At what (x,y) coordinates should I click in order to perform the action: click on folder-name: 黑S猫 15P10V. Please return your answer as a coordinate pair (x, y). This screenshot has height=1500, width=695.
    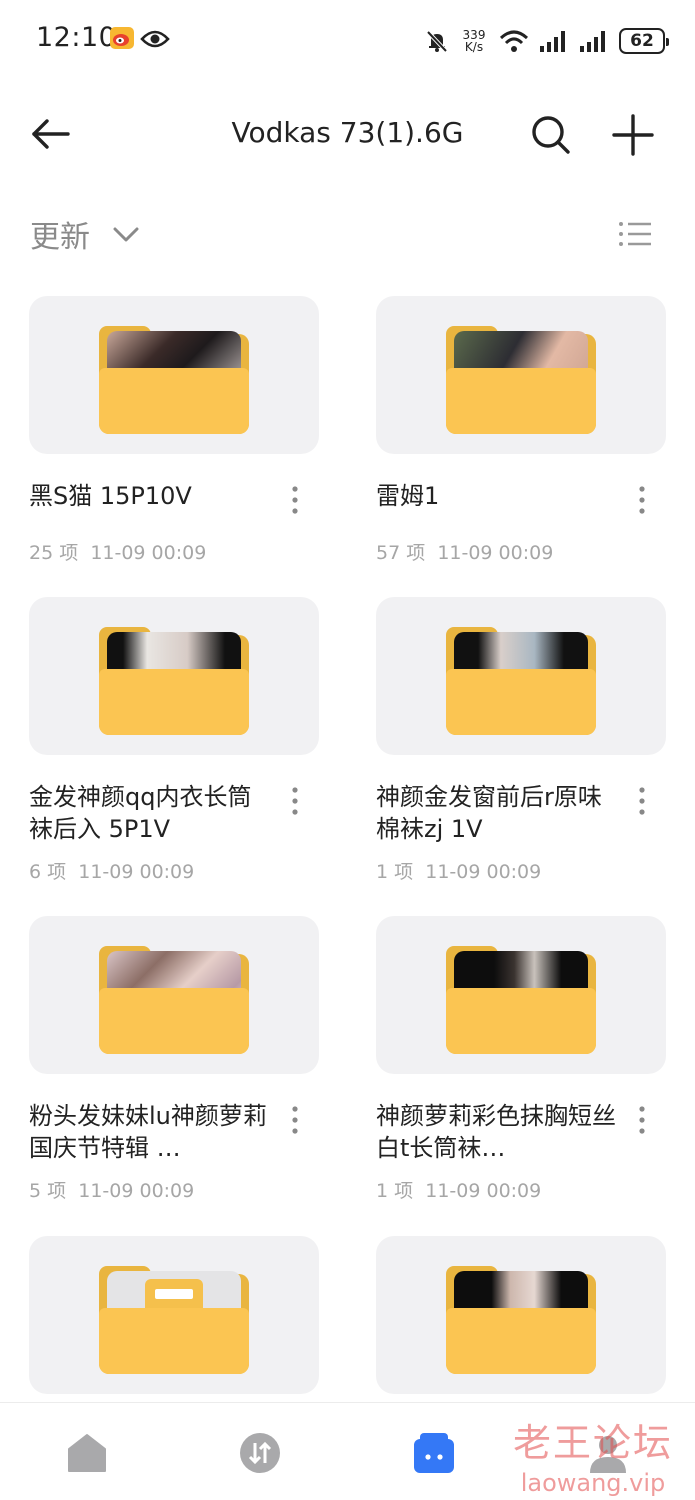
    Looking at the image, I should click on (110, 496).